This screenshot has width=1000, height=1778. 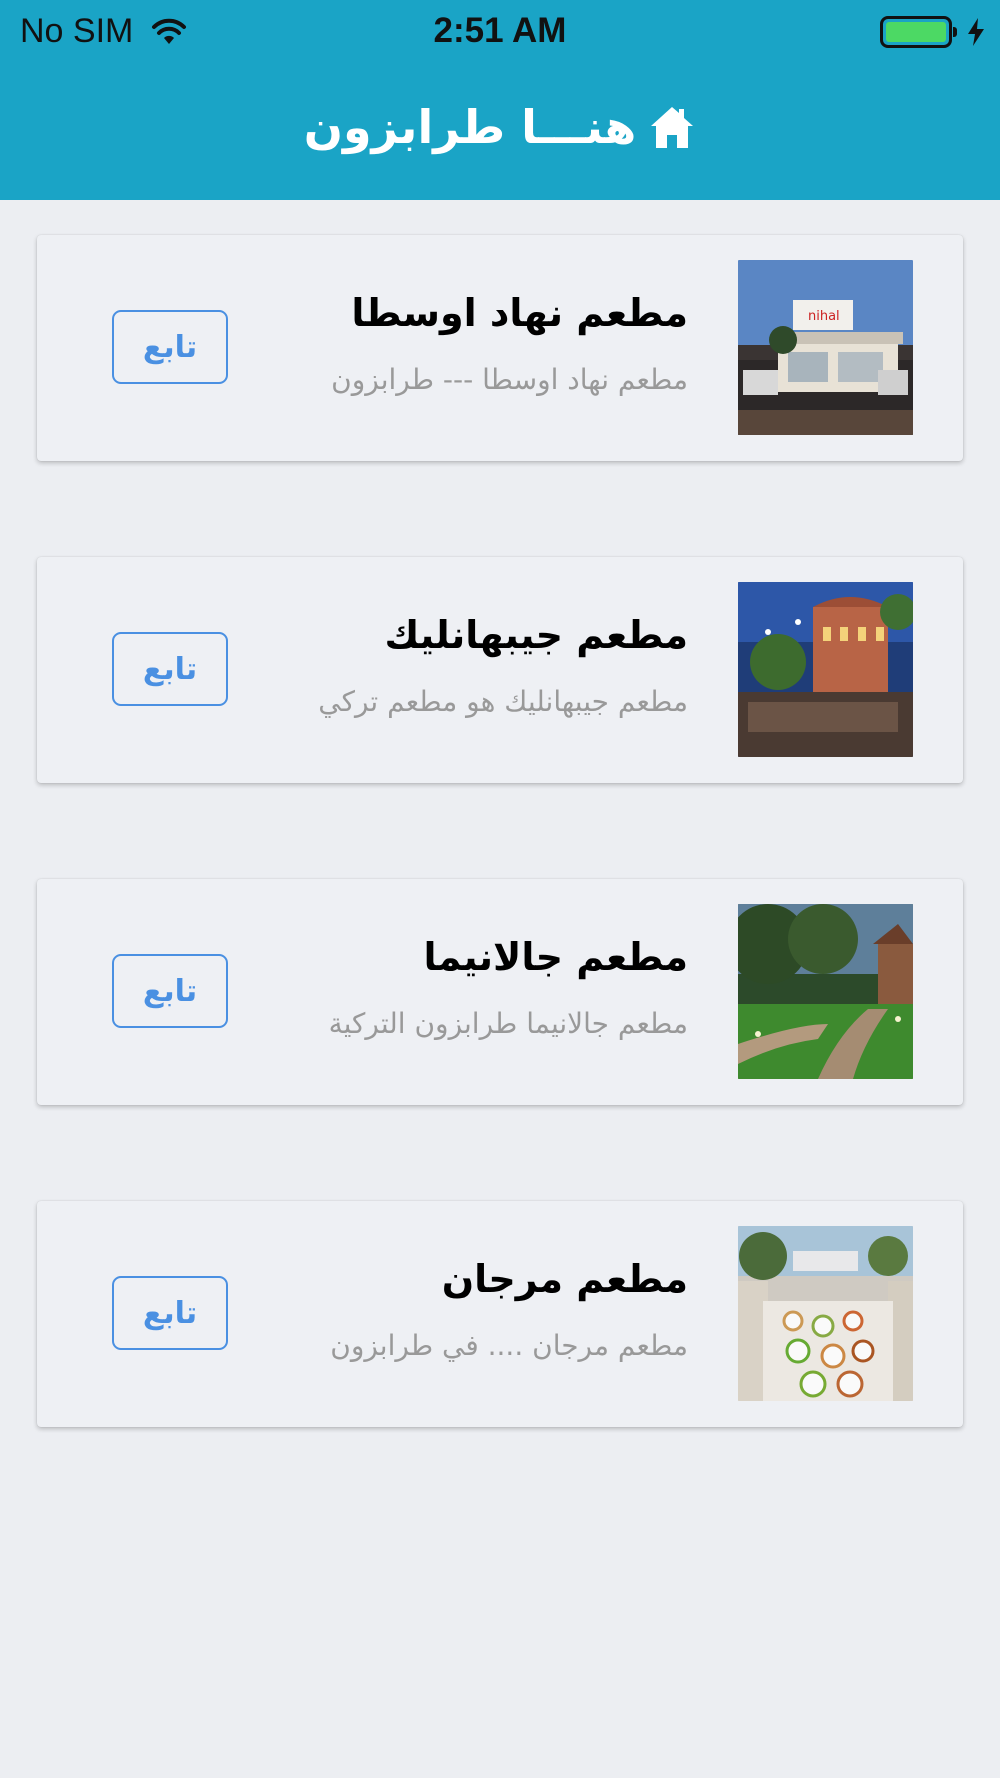 I want to click on battery-icon, so click(x=918, y=32).